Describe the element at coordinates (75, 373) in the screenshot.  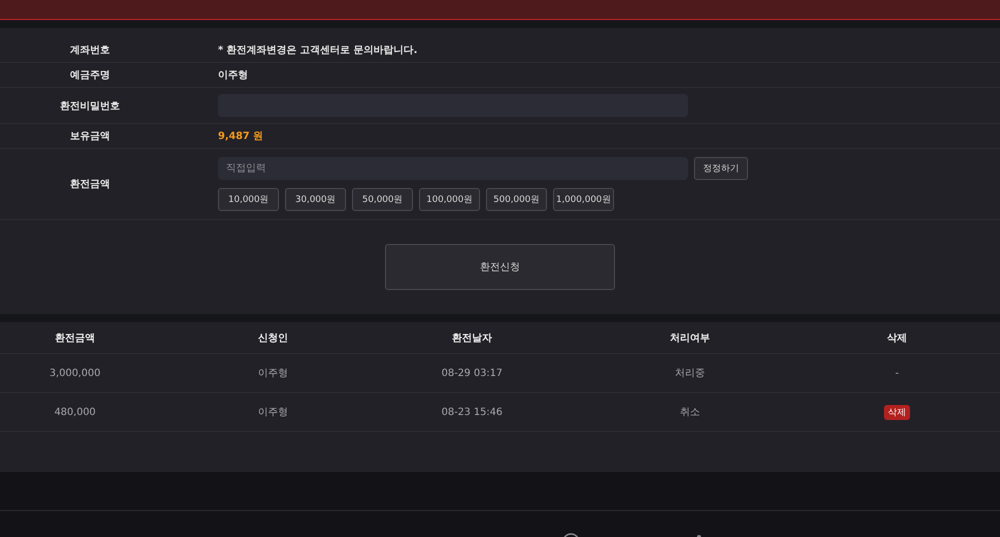
I see `table-cell: 3,000,000` at that location.